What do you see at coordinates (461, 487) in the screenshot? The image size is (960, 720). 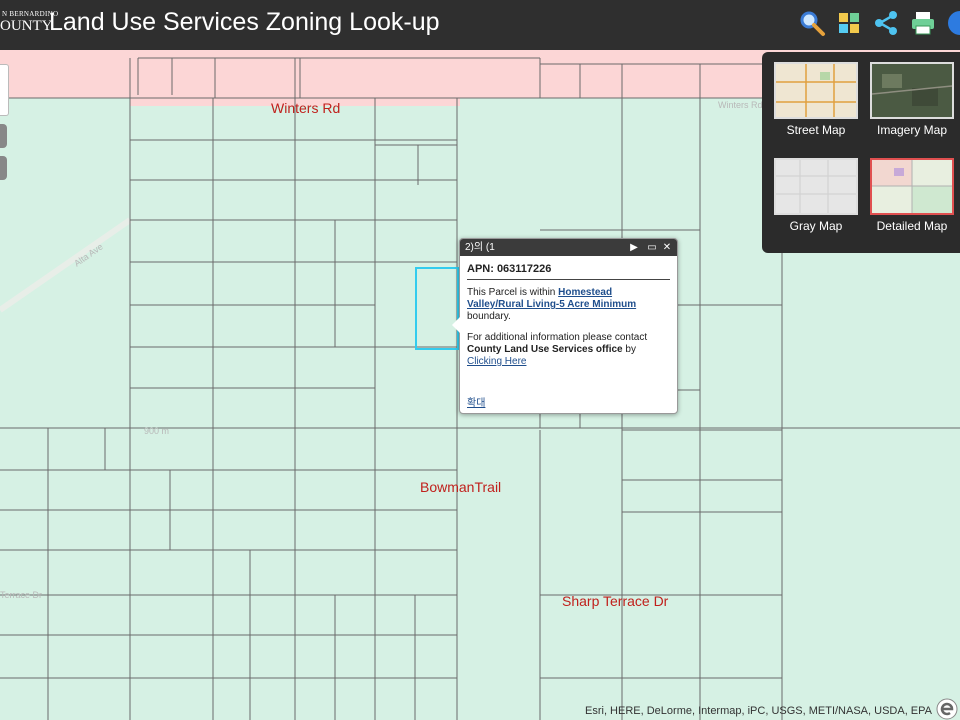 I see `road-label-bowman-trail: BowmanTrail` at bounding box center [461, 487].